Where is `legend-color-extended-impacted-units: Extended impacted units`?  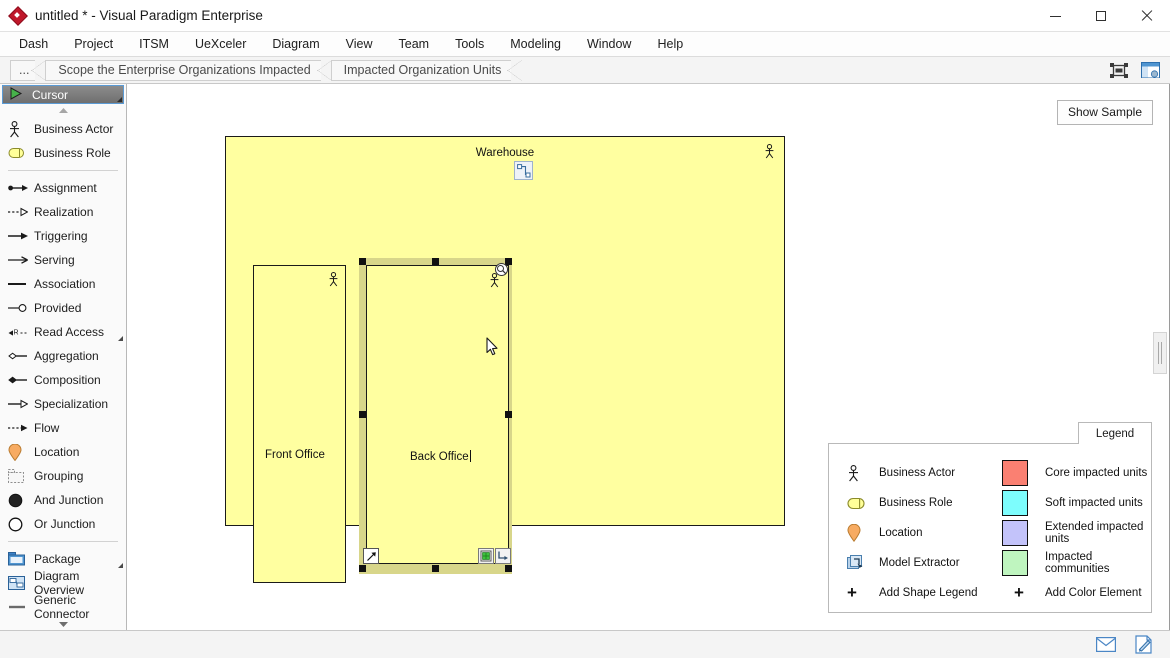 legend-color-extended-impacted-units: Extended impacted units is located at coordinates (1076, 533).